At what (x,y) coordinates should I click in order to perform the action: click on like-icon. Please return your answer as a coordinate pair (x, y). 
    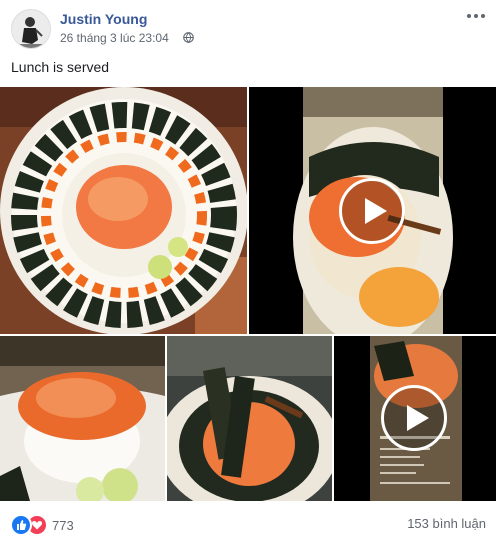
    Looking at the image, I should click on (21, 525).